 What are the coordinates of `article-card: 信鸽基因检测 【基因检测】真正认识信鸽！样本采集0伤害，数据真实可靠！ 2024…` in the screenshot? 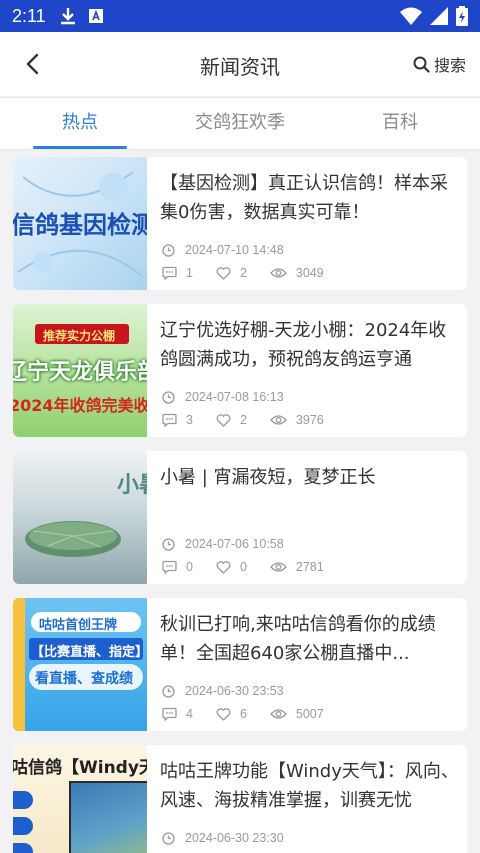 It's located at (240, 223).